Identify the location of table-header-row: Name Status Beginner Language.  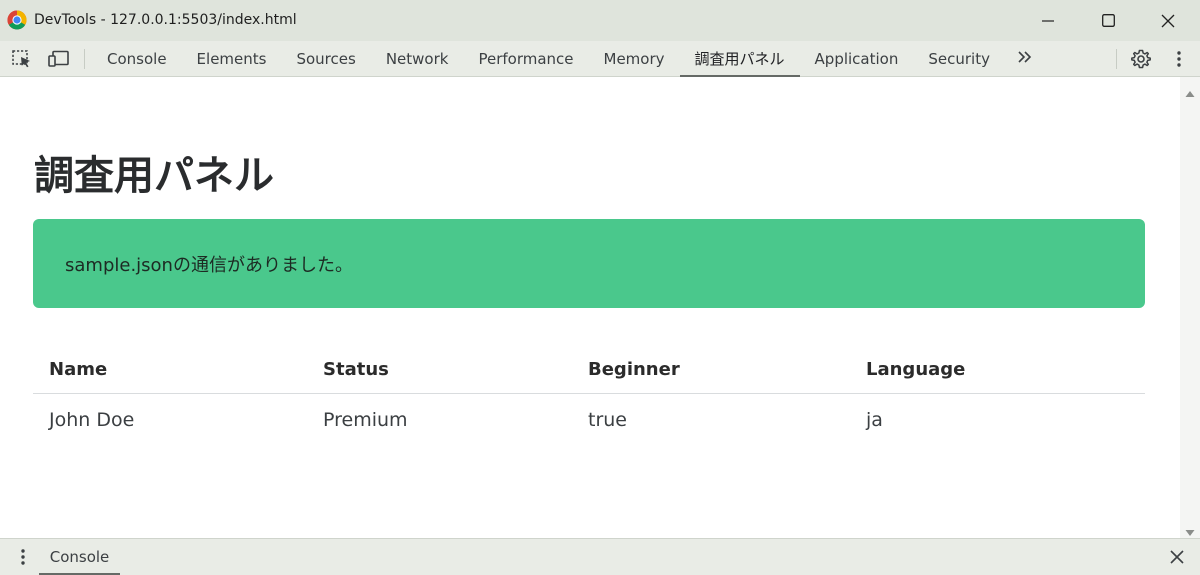
(589, 370).